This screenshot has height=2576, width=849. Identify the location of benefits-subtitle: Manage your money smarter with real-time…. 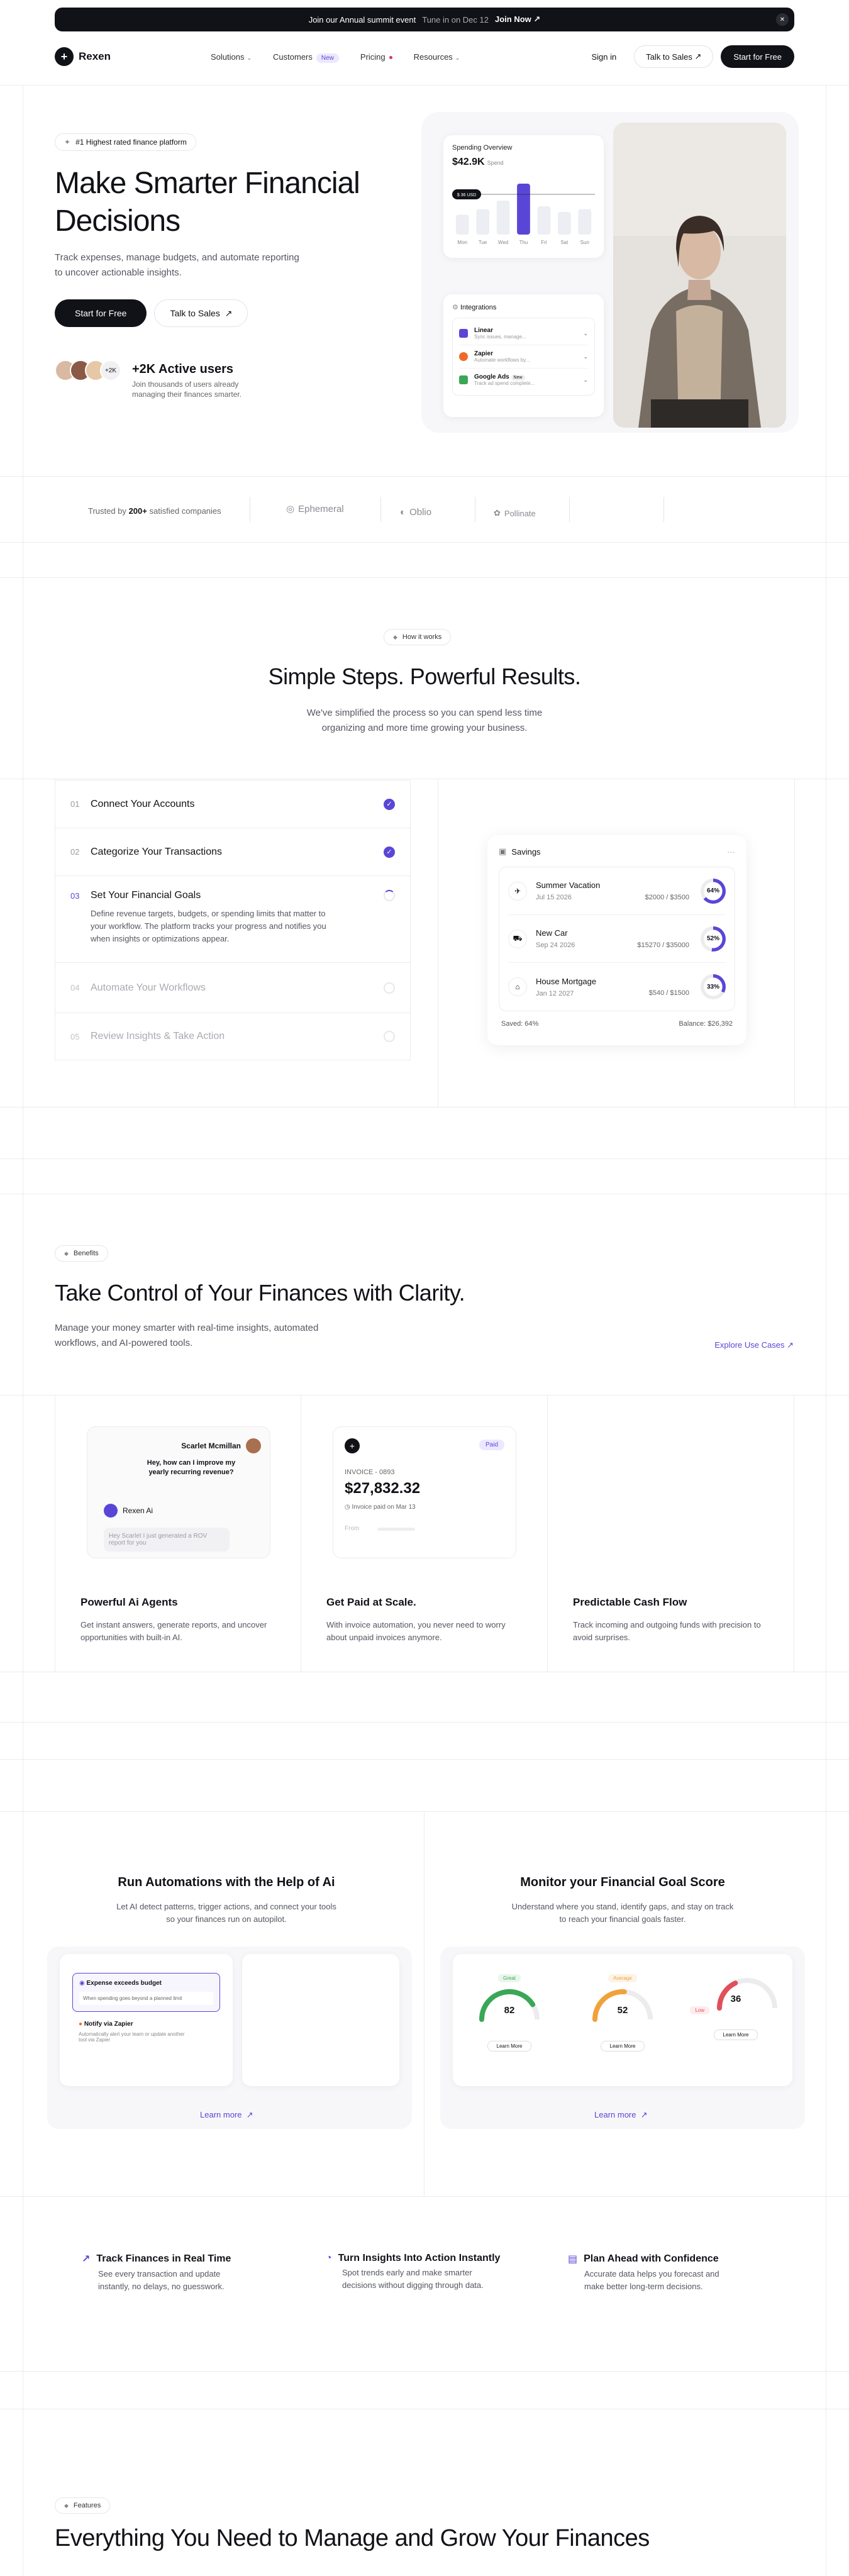
(187, 1335).